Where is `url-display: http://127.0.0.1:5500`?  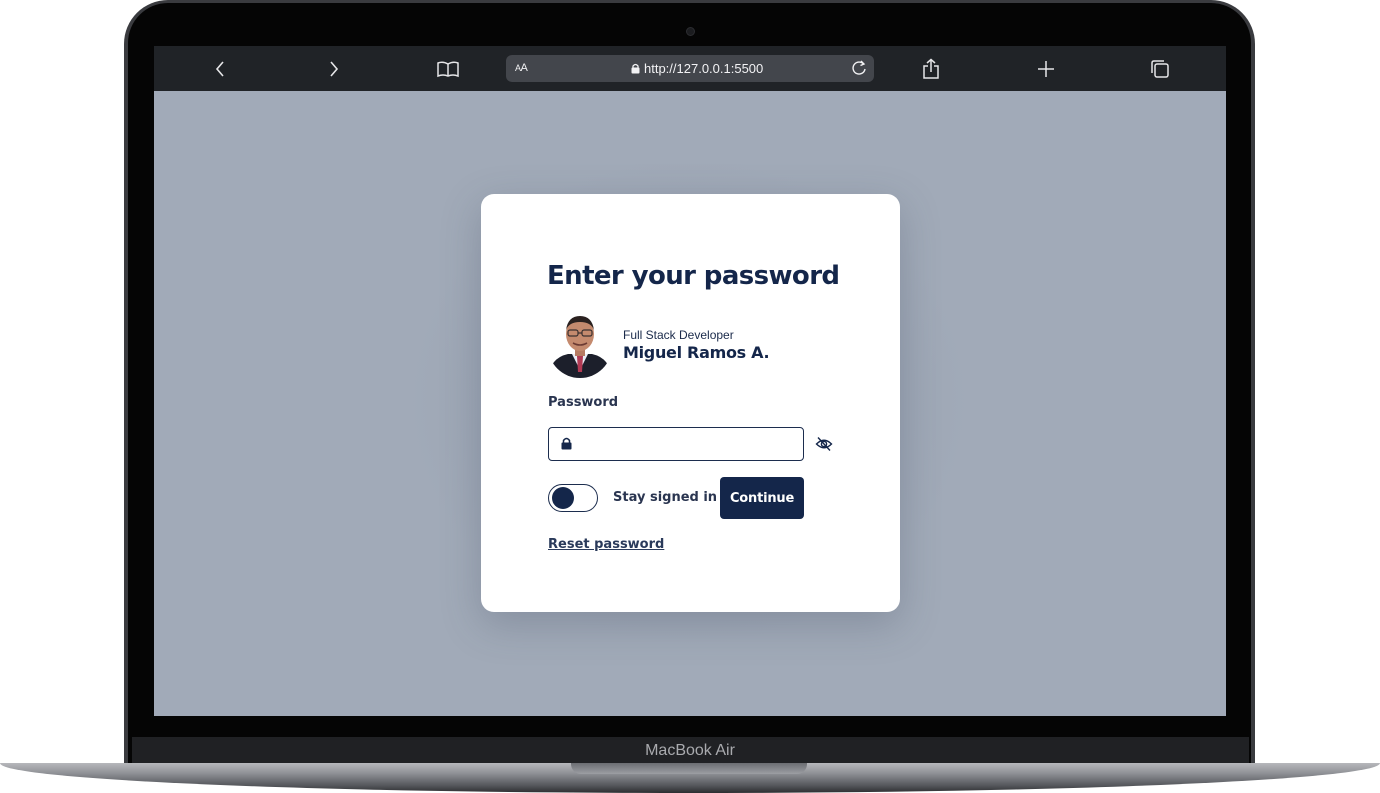 url-display: http://127.0.0.1:5500 is located at coordinates (697, 68).